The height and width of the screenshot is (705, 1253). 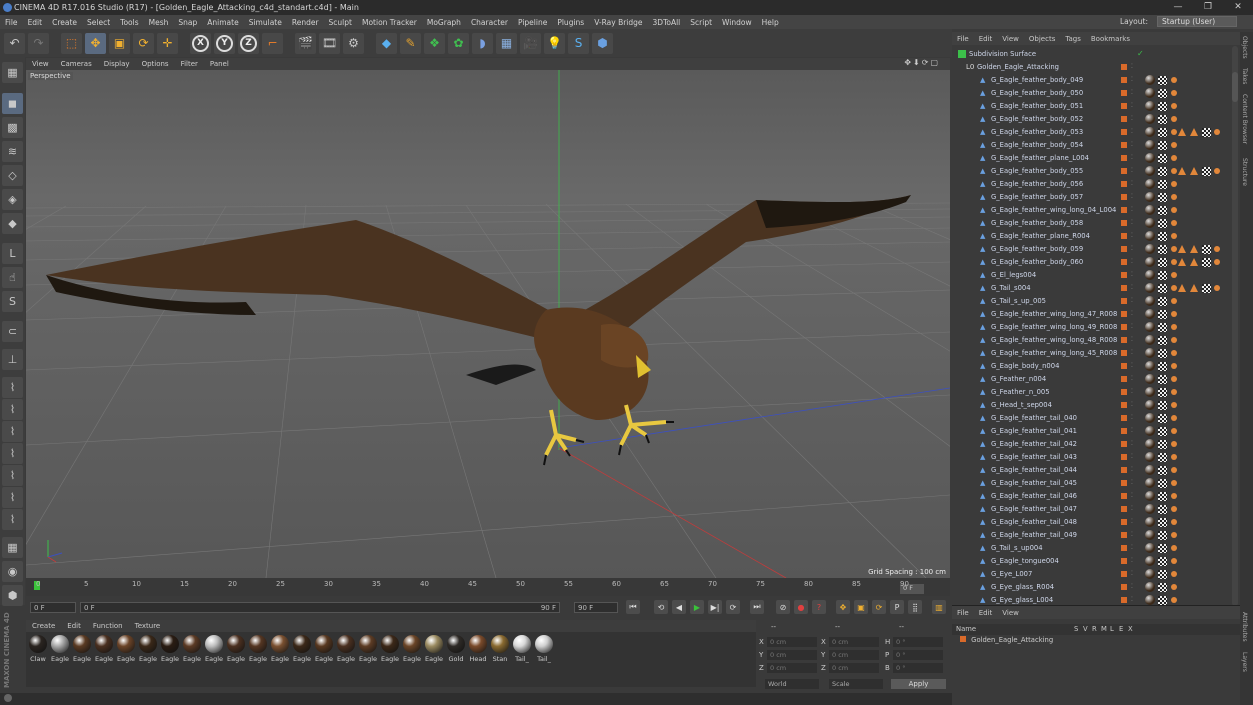 I want to click on close-button: ✕, so click(x=1238, y=7).